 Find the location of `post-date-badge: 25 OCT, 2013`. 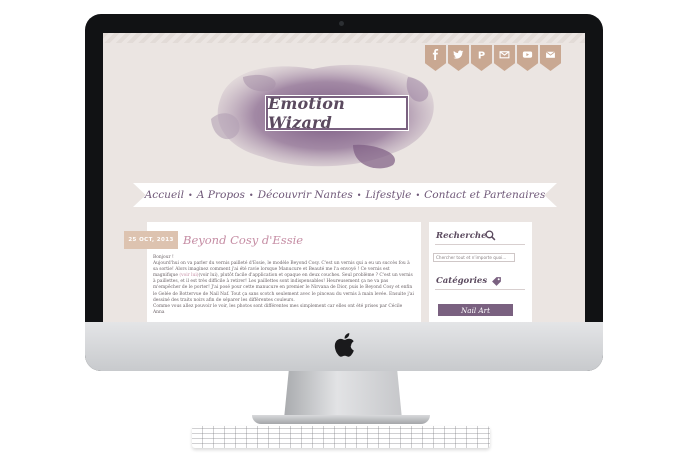

post-date-badge: 25 OCT, 2013 is located at coordinates (151, 240).